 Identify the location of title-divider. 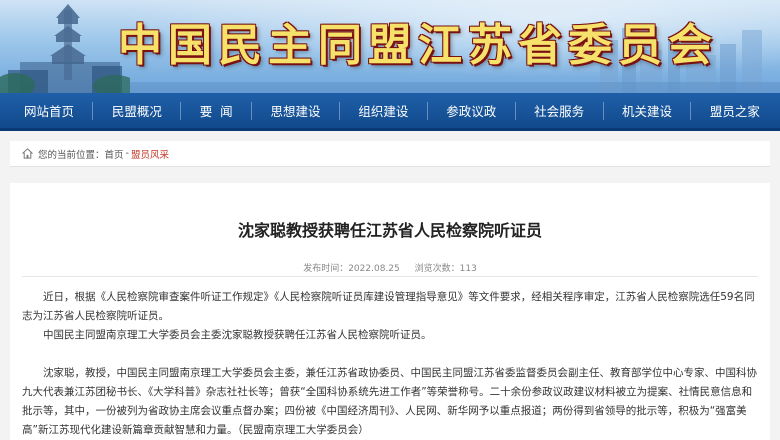
(390, 276).